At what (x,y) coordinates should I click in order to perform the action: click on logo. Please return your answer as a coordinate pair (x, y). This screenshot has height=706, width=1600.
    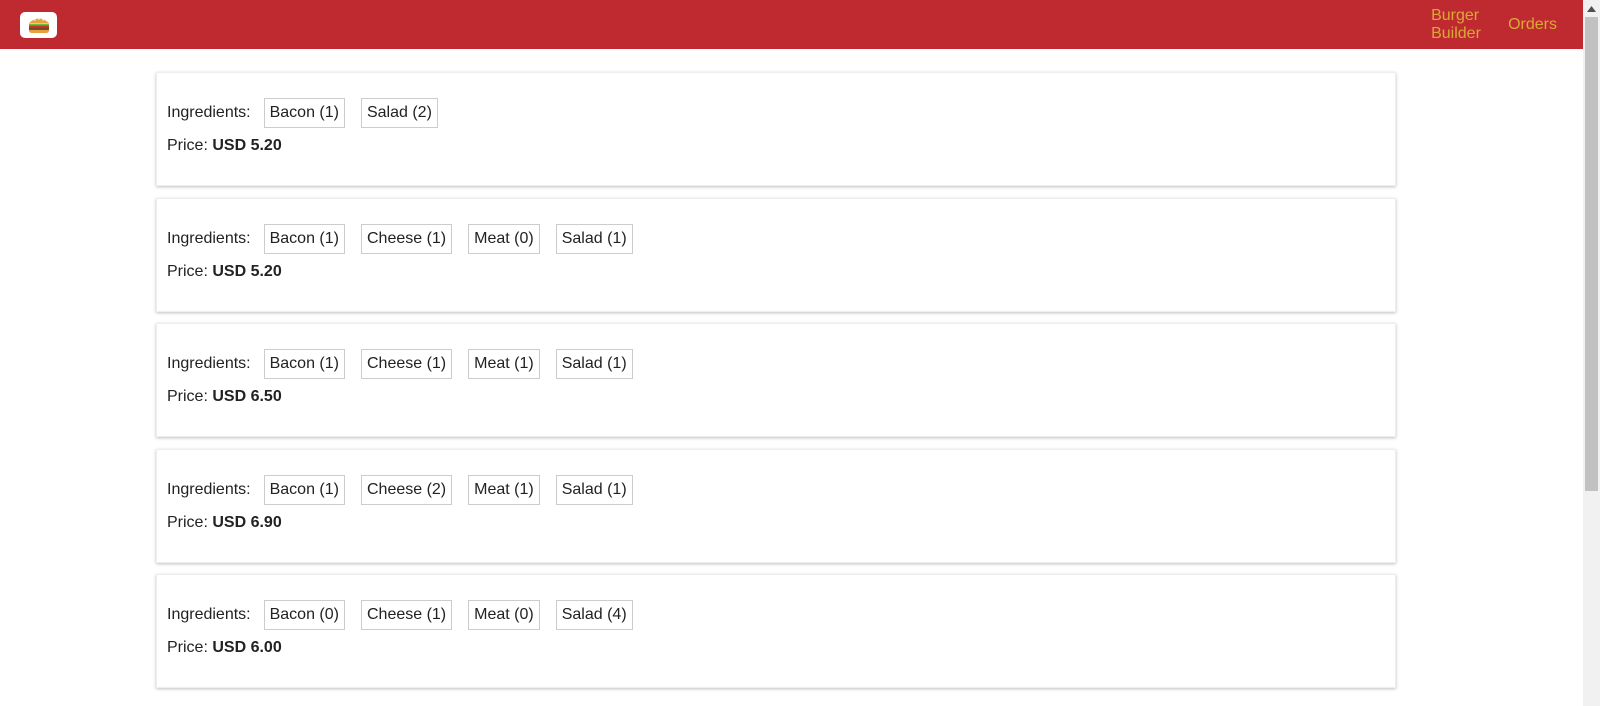
    Looking at the image, I should click on (38, 25).